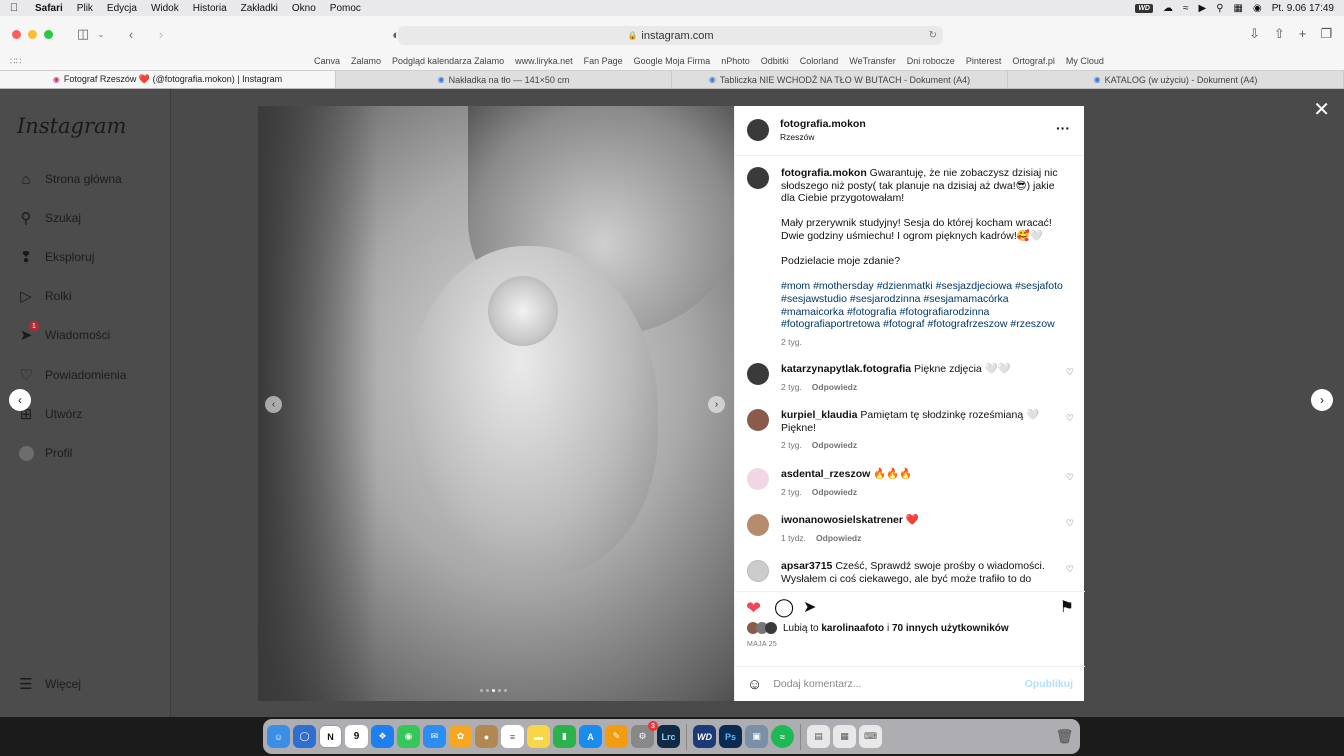  Describe the element at coordinates (1219, 8) in the screenshot. I see `search-icon: ⚲` at that location.